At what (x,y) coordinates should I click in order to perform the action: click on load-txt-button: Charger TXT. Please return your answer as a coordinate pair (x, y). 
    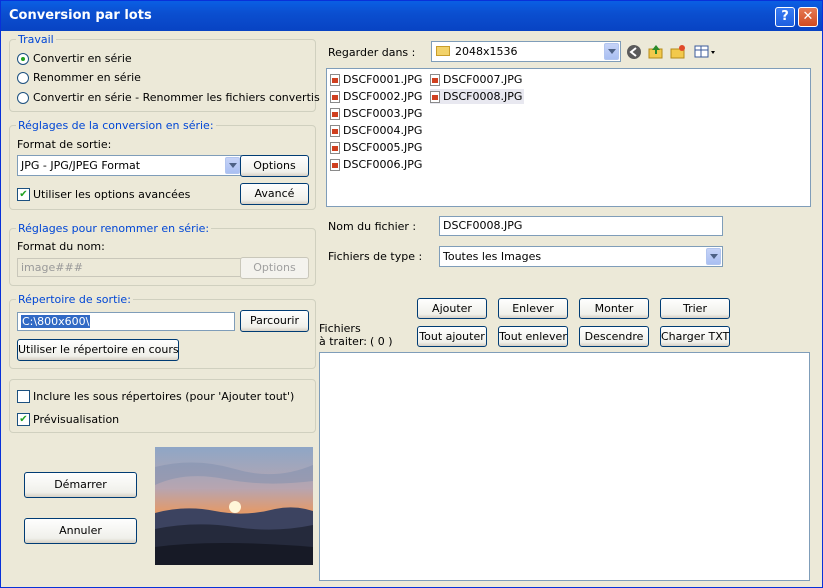
    Looking at the image, I should click on (695, 336).